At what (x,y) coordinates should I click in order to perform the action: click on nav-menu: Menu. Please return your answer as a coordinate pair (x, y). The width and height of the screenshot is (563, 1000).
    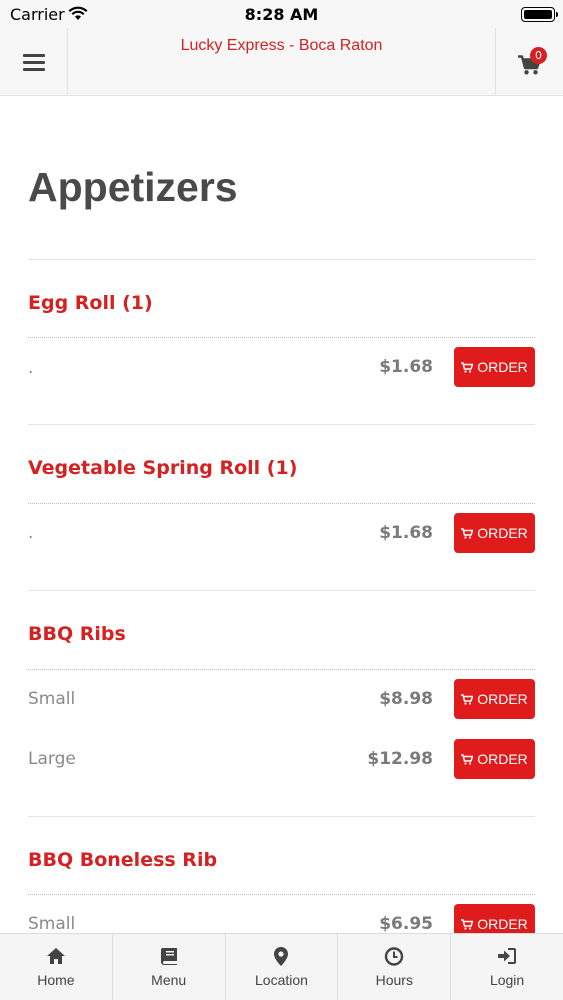
    Looking at the image, I should click on (169, 967).